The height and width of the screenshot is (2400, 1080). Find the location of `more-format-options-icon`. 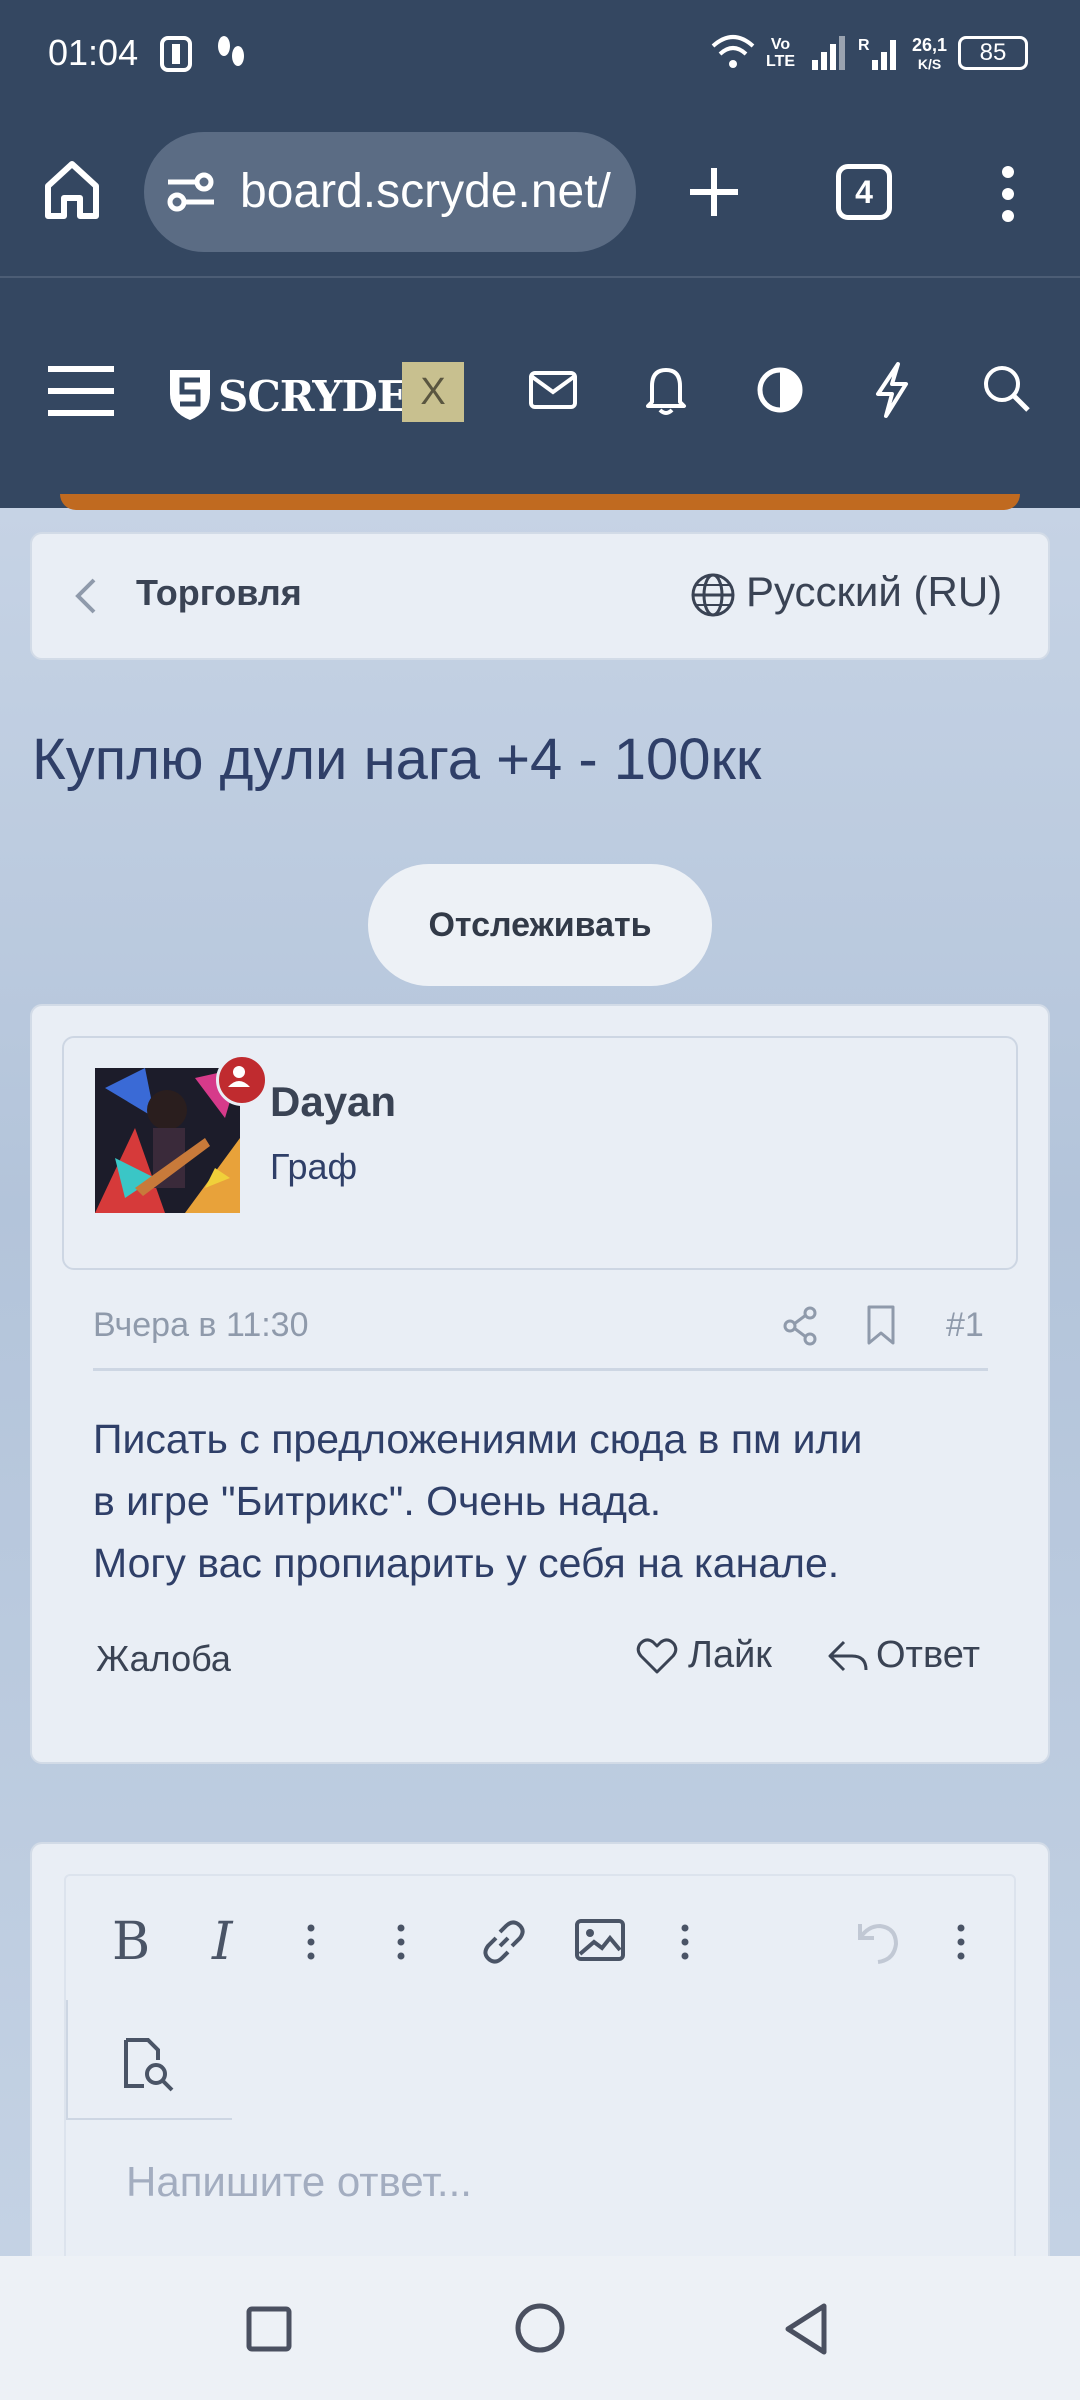

more-format-options-icon is located at coordinates (401, 1942).